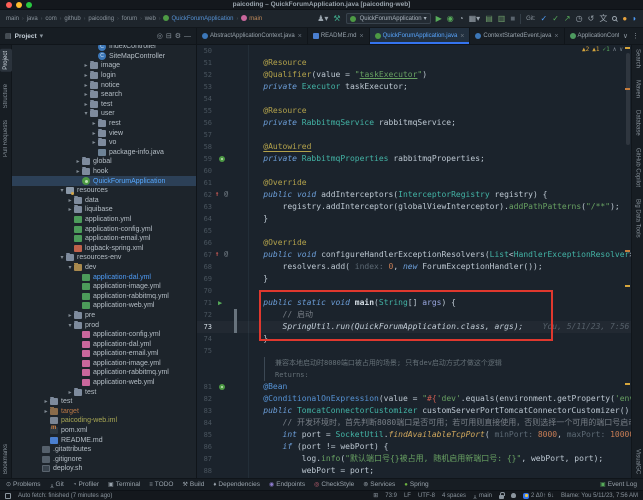 This screenshot has width=643, height=500. What do you see at coordinates (391, 496) in the screenshot?
I see `status-73-9: 73:9` at bounding box center [391, 496].